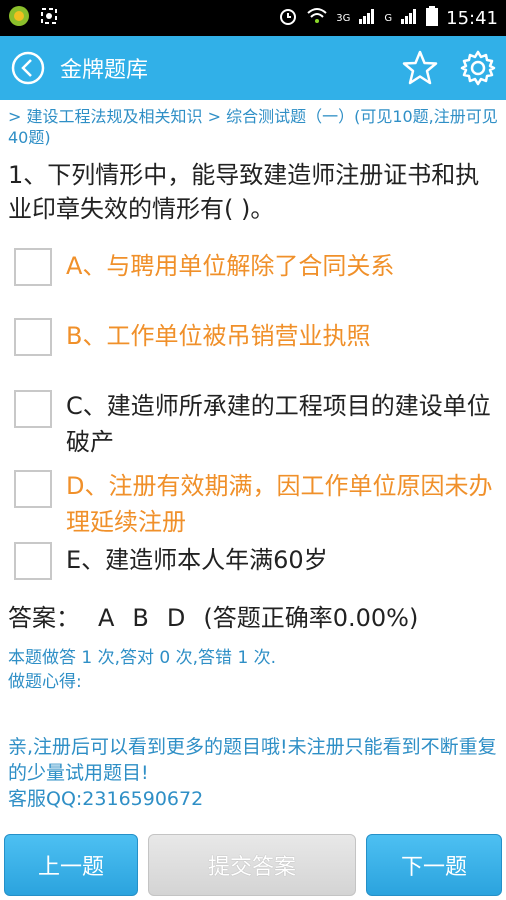 The height and width of the screenshot is (900, 506). Describe the element at coordinates (71, 865) in the screenshot. I see `prev-question-button: 上一题` at that location.